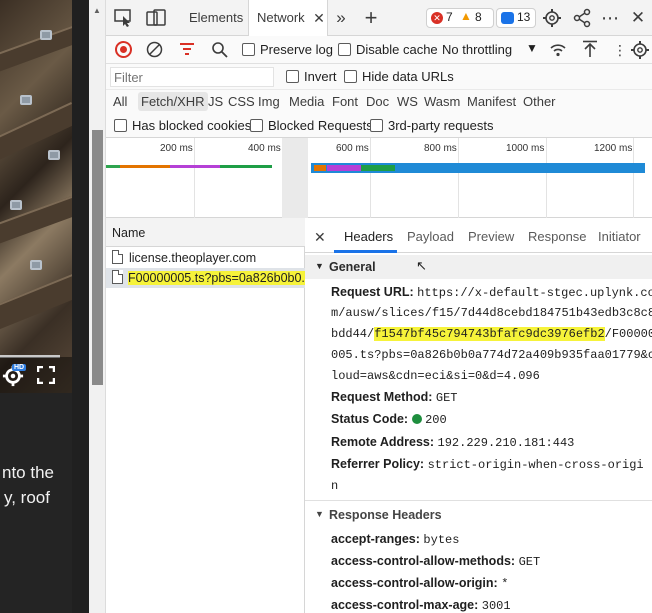 The height and width of the screenshot is (613, 652). What do you see at coordinates (478, 267) in the screenshot?
I see `general-section-header: ▼ General` at bounding box center [478, 267].